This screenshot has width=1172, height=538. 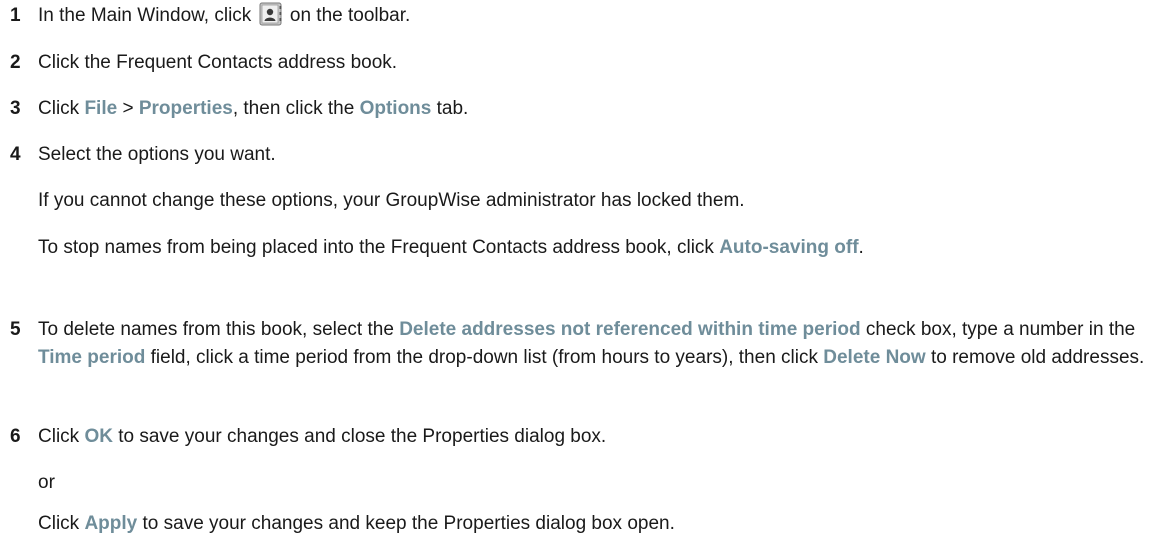 What do you see at coordinates (789, 247) in the screenshot?
I see `auto-saving-off-label: Auto-saving off` at bounding box center [789, 247].